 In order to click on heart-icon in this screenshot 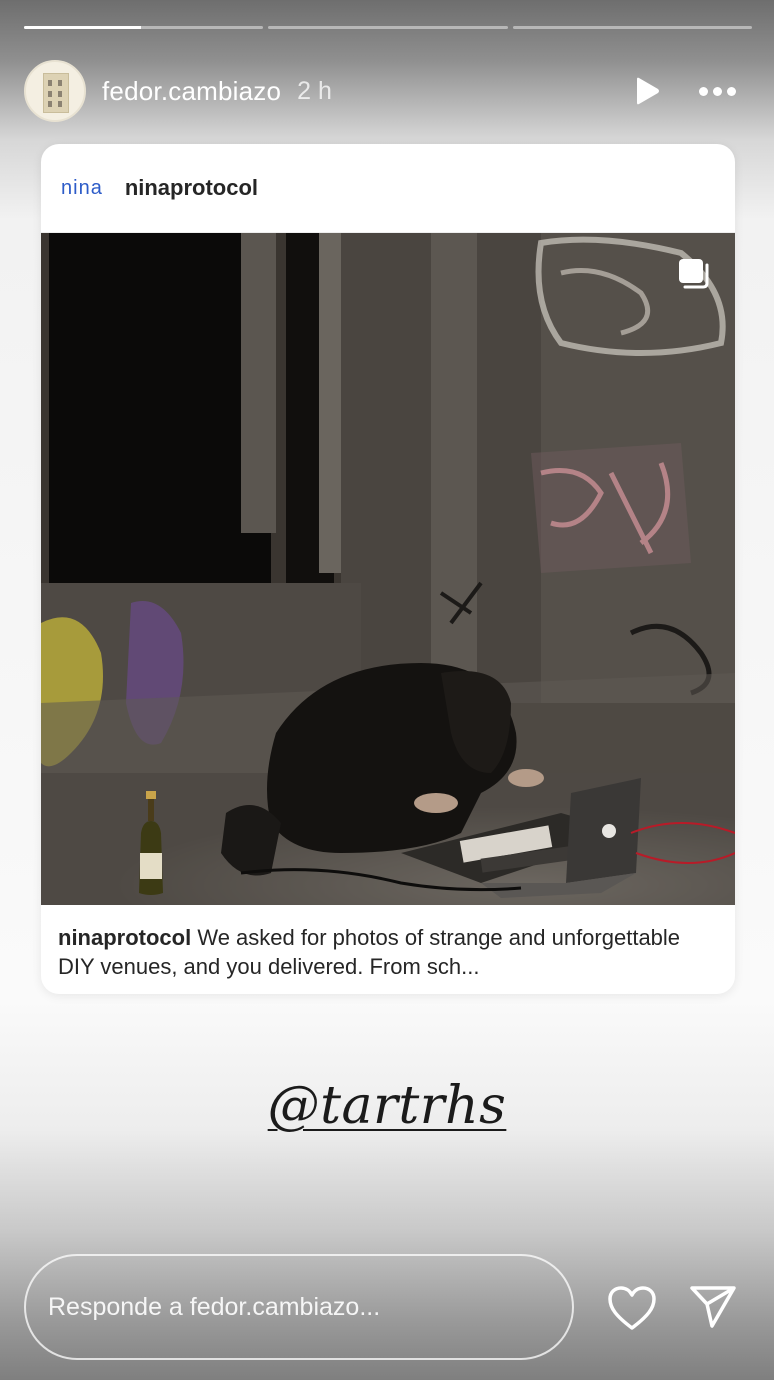, I will do `click(632, 1308)`.